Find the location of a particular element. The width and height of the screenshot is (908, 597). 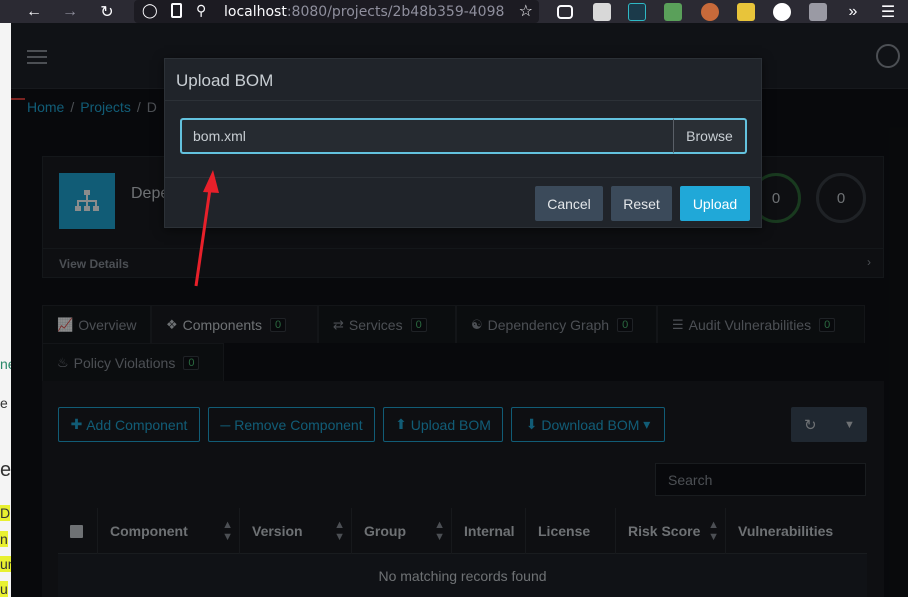

avatar-extension-icon is located at coordinates (710, 12).